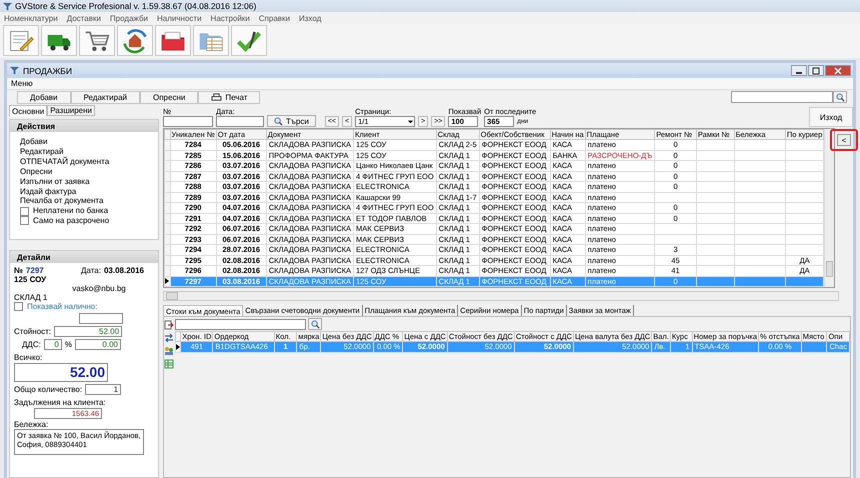 This screenshot has width=860, height=478. Describe the element at coordinates (61, 372) in the screenshot. I see `total-field: 52.00` at that location.